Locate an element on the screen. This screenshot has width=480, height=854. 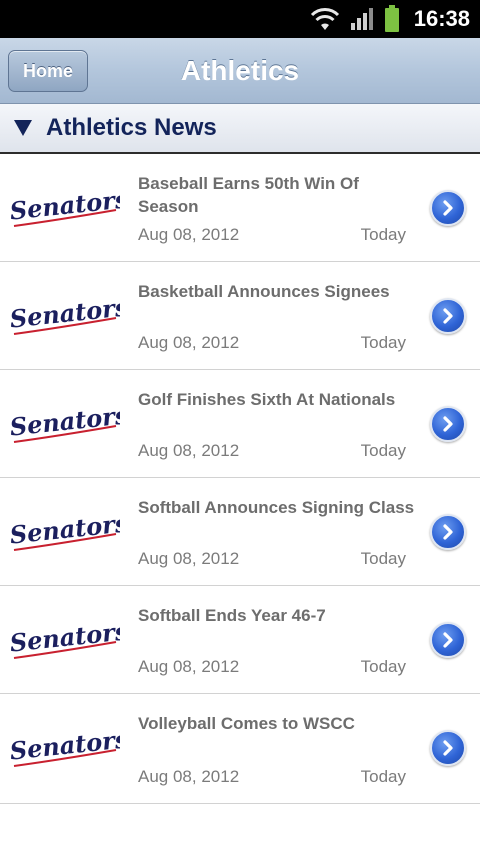
home-button: Home is located at coordinates (48, 71).